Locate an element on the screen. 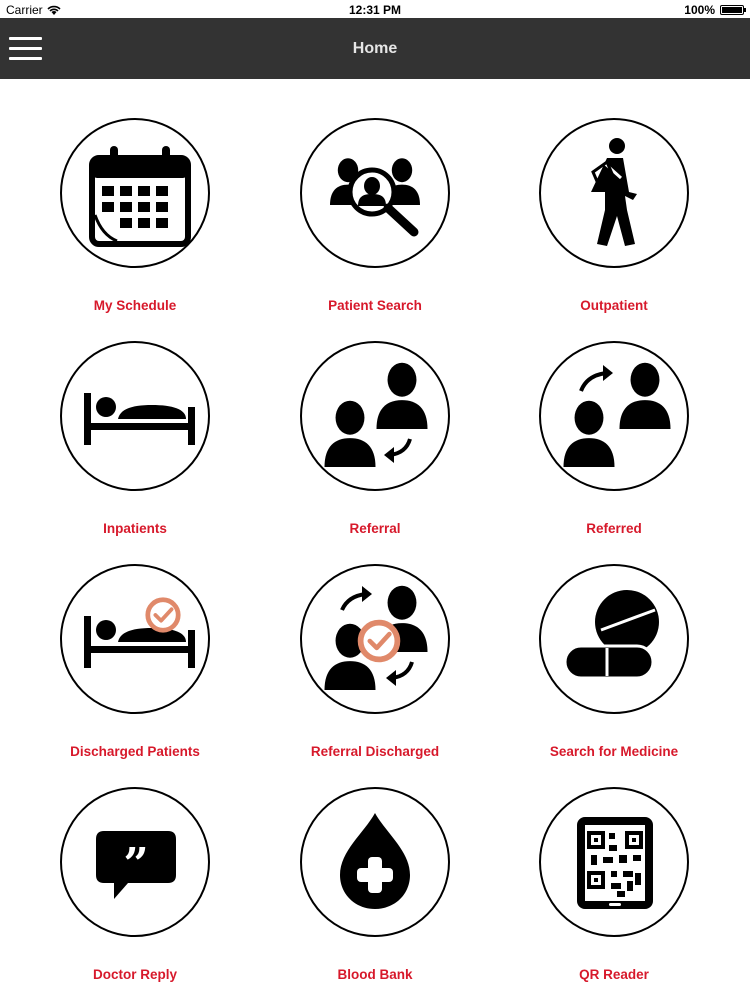 This screenshot has width=750, height=1000. tile-outpatient: Outpatient is located at coordinates (614, 218).